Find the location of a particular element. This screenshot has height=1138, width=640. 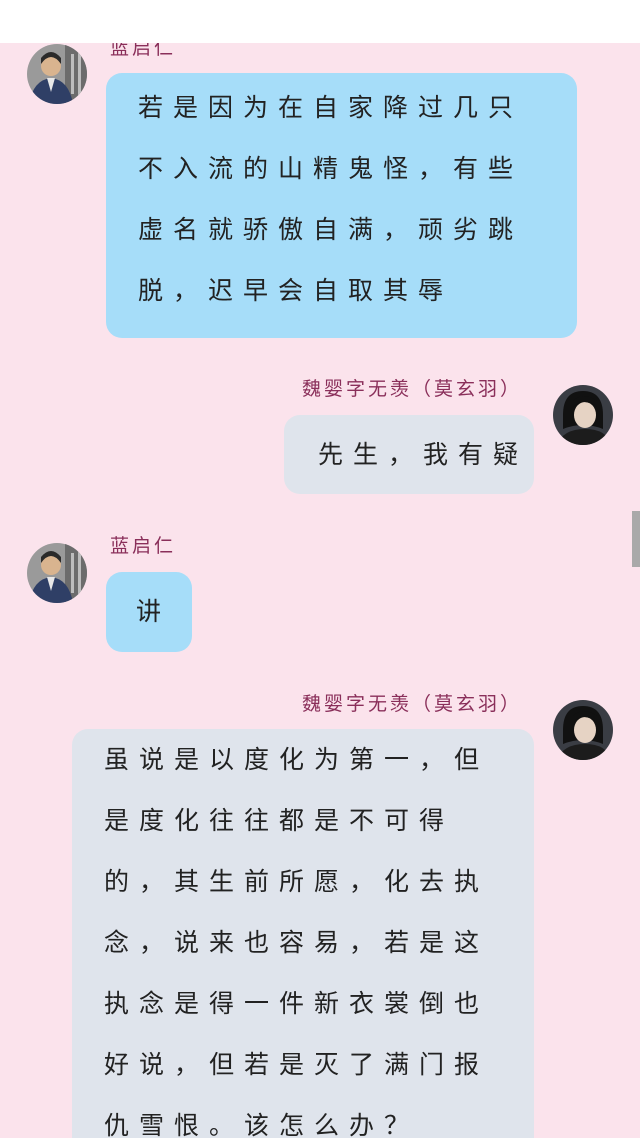

top-status-bar is located at coordinates (320, 21).